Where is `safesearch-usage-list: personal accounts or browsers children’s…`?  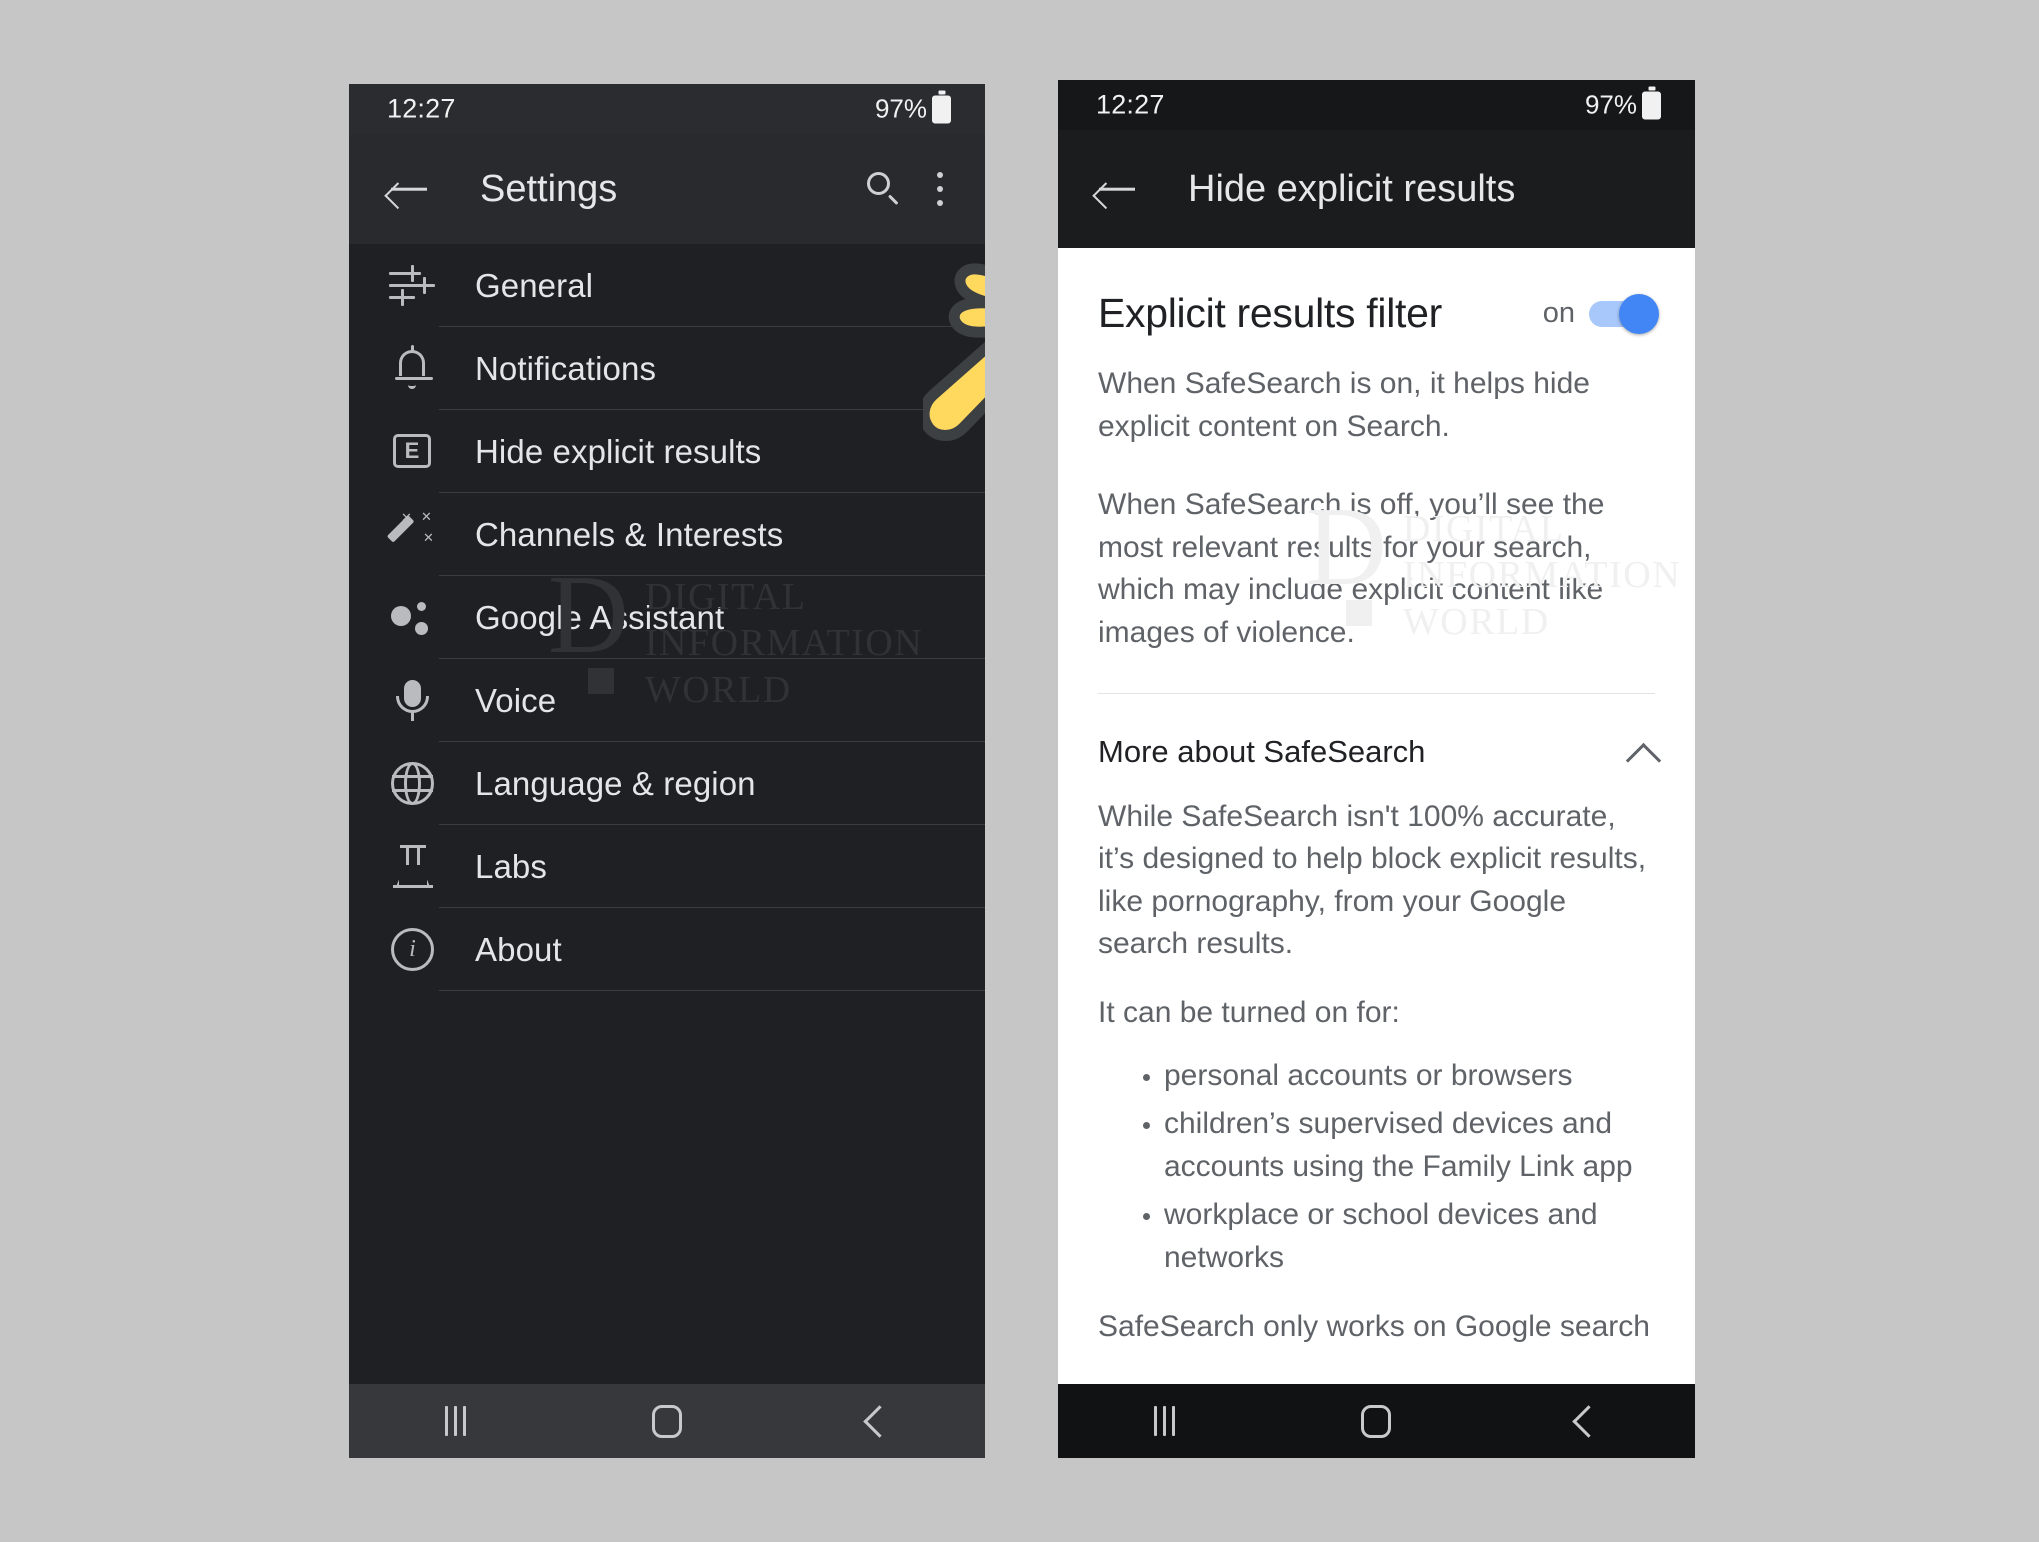
safesearch-usage-list: personal accounts or browsers children’s… is located at coordinates (1376, 1167).